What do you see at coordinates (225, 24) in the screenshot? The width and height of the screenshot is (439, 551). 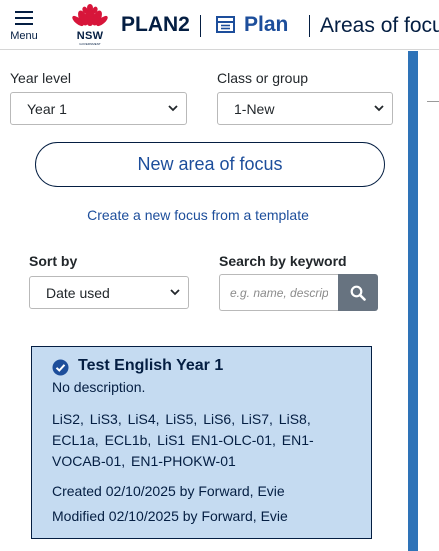 I see `plan-list-icon` at bounding box center [225, 24].